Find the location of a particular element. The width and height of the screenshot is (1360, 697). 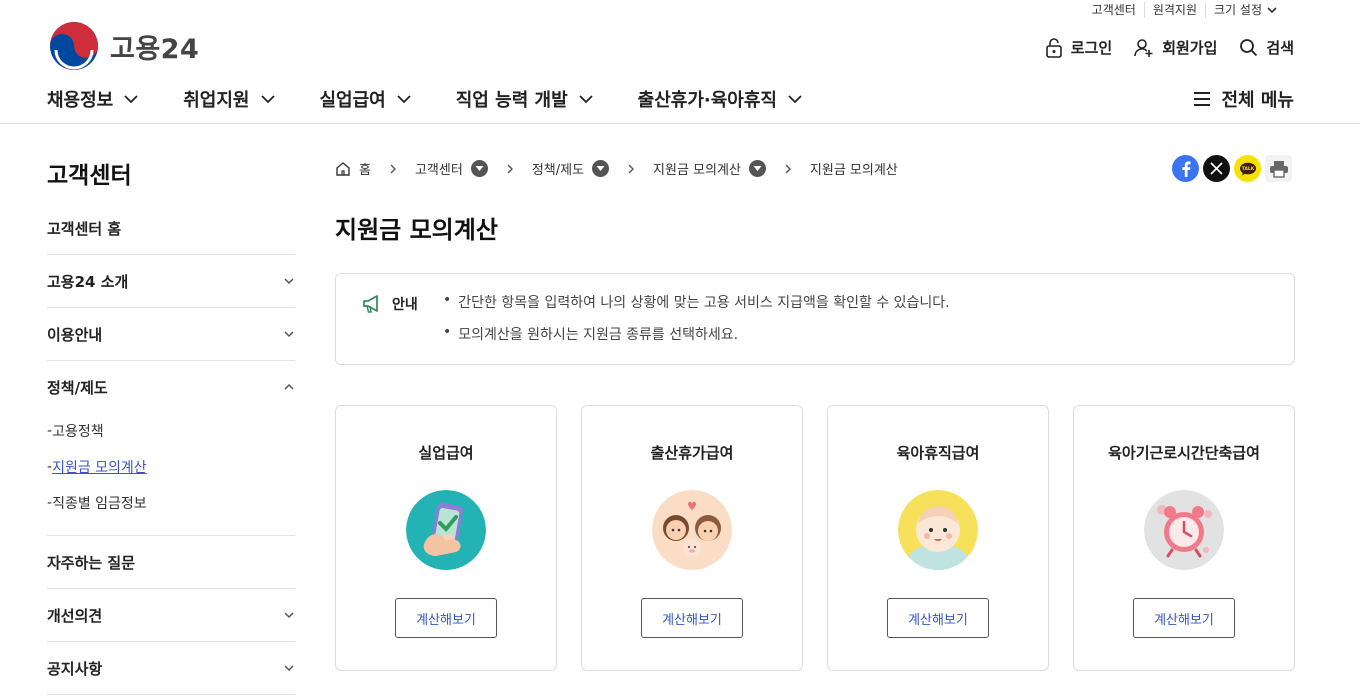

breadcrumb-item-subsidy-calc: 지원금 모의계산 is located at coordinates (709, 168).